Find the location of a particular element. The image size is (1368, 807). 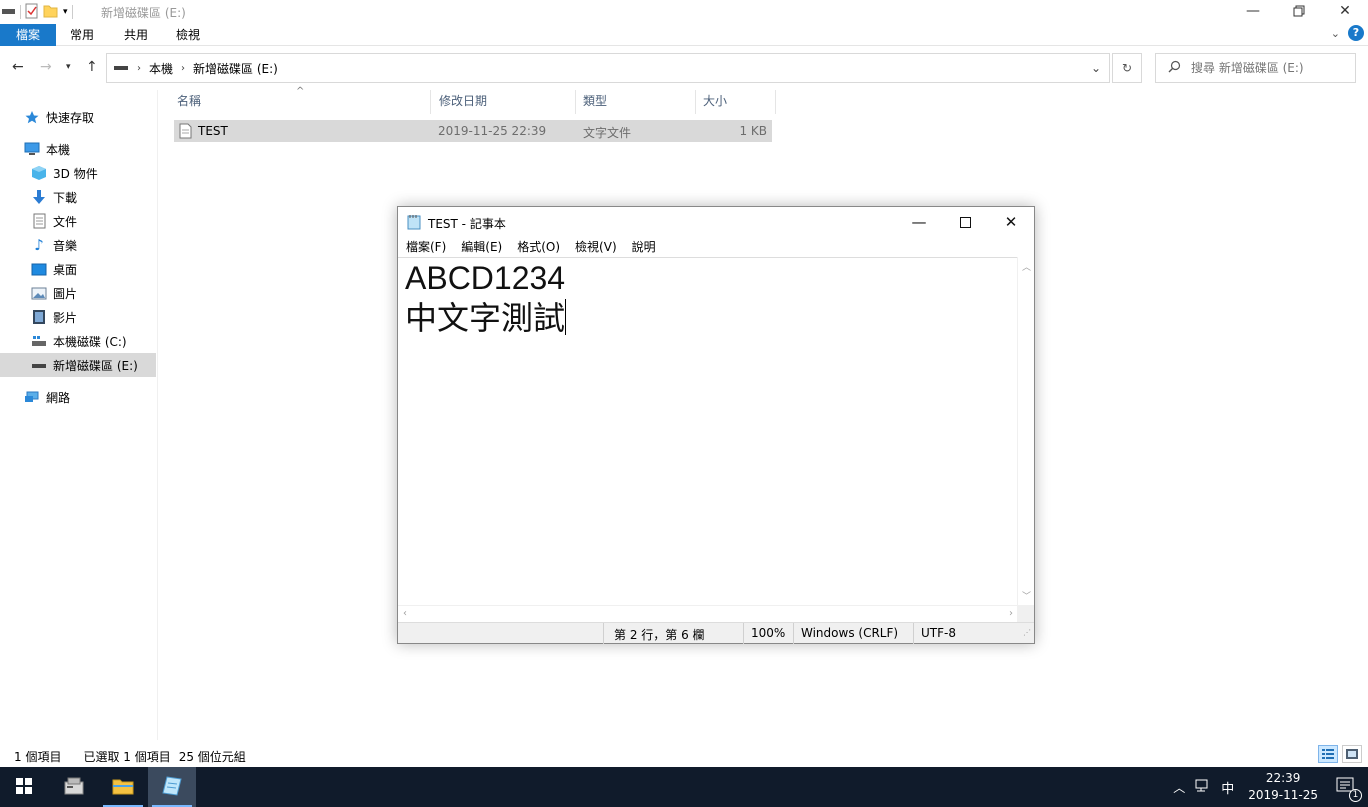

sidebar-item-desktop: 桌面 is located at coordinates (78, 269).